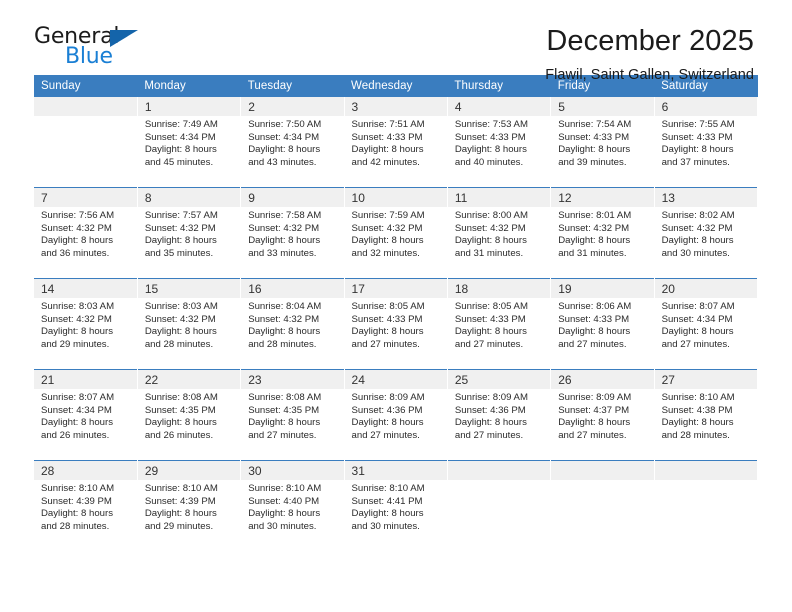 Image resolution: width=792 pixels, height=612 pixels. What do you see at coordinates (189, 106) in the screenshot?
I see `day-number: 1` at bounding box center [189, 106].